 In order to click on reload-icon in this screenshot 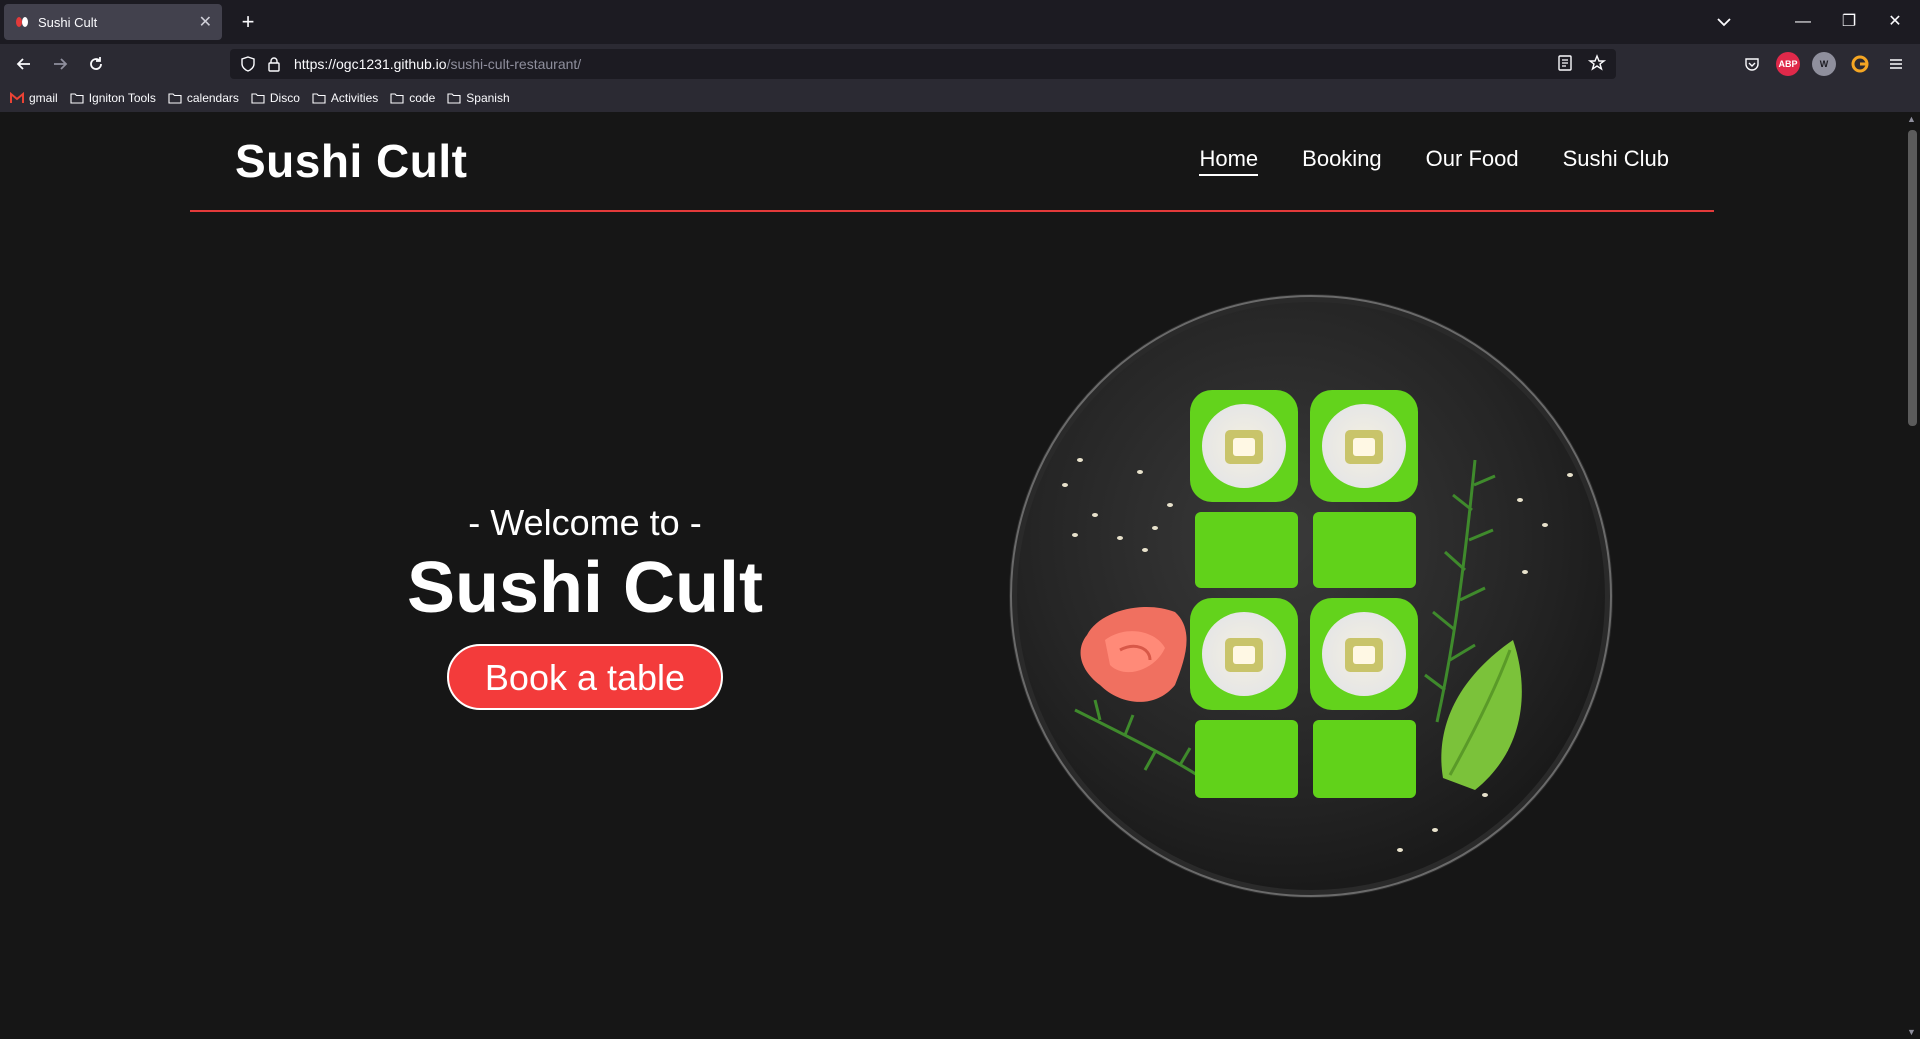, I will do `click(96, 63)`.